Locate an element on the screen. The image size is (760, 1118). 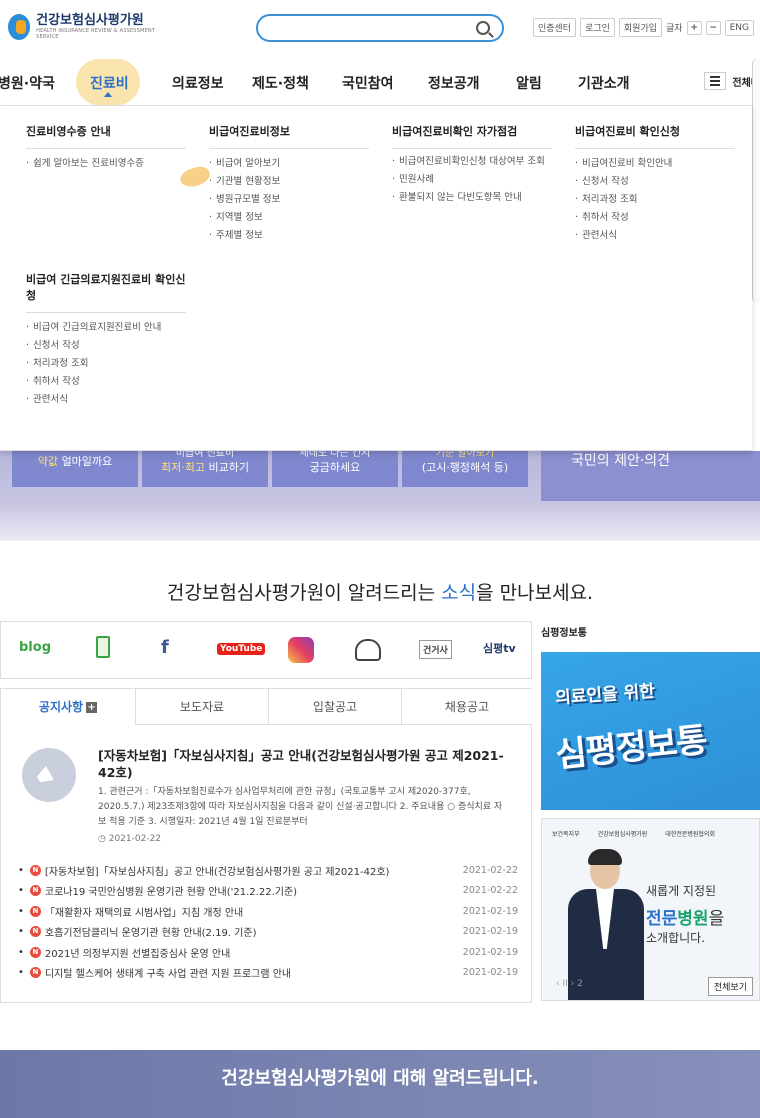
tab-notice: 공지사항 + is located at coordinates (68, 707).